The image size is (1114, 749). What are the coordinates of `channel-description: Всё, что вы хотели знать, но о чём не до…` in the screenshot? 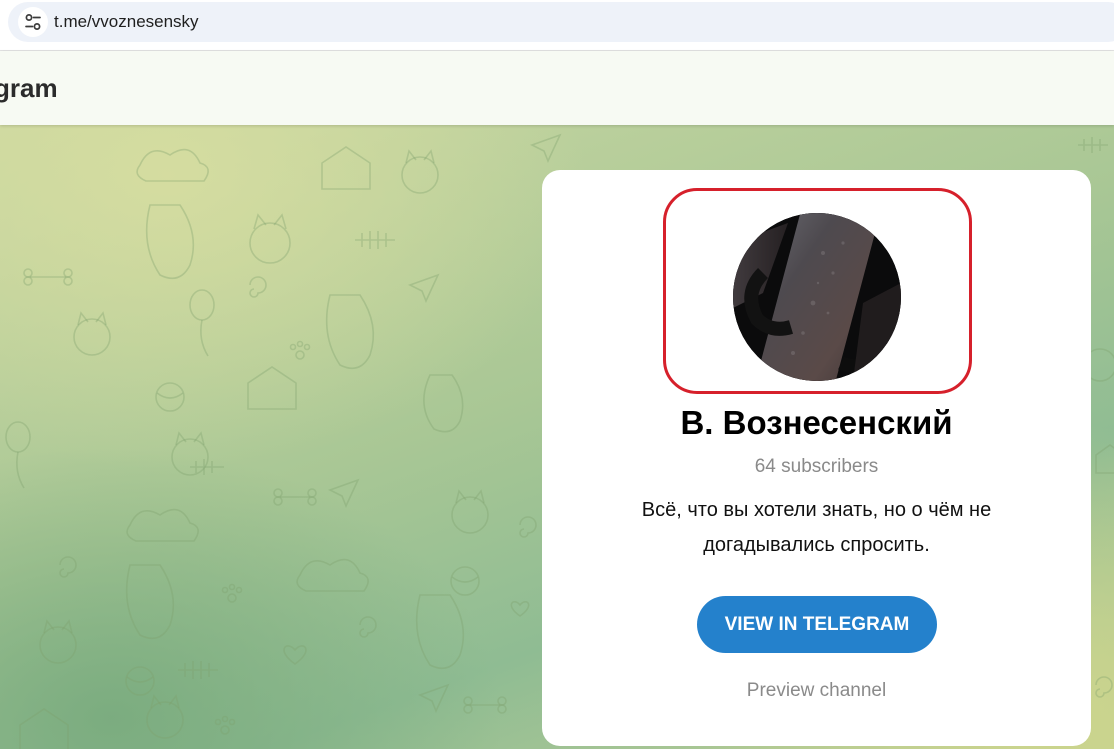 It's located at (816, 527).